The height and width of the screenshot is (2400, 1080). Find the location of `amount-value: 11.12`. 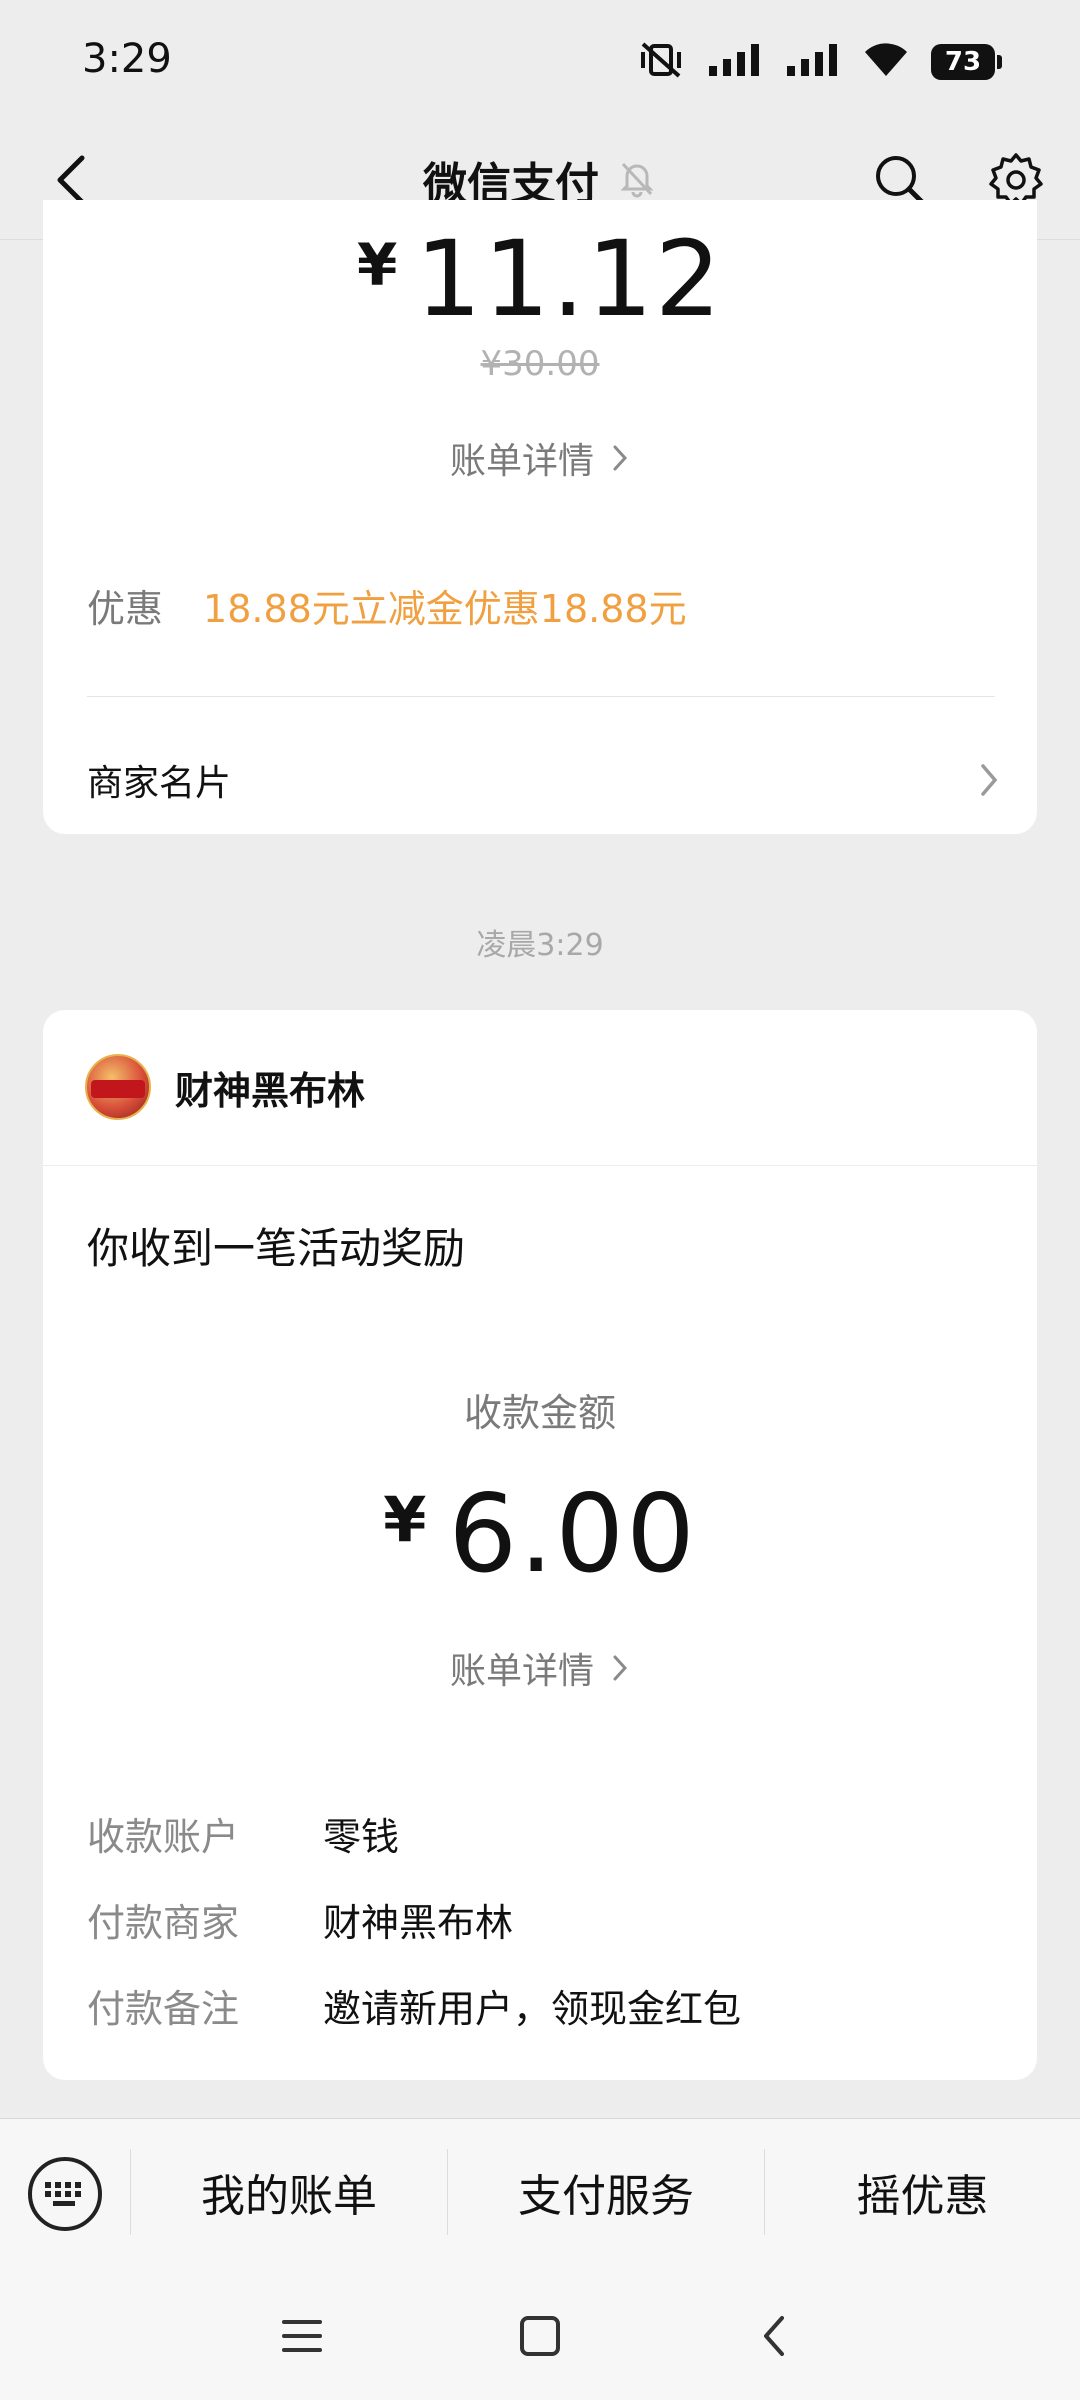

amount-value: 11.12 is located at coordinates (569, 279).